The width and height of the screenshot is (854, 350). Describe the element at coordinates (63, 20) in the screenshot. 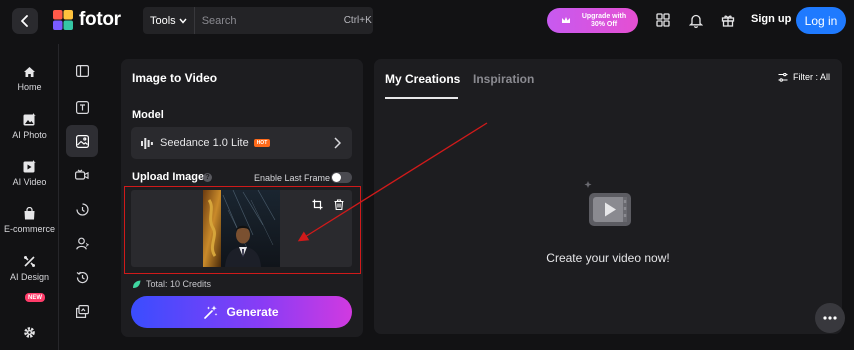

I see `fotor-logo-mark-icon` at that location.